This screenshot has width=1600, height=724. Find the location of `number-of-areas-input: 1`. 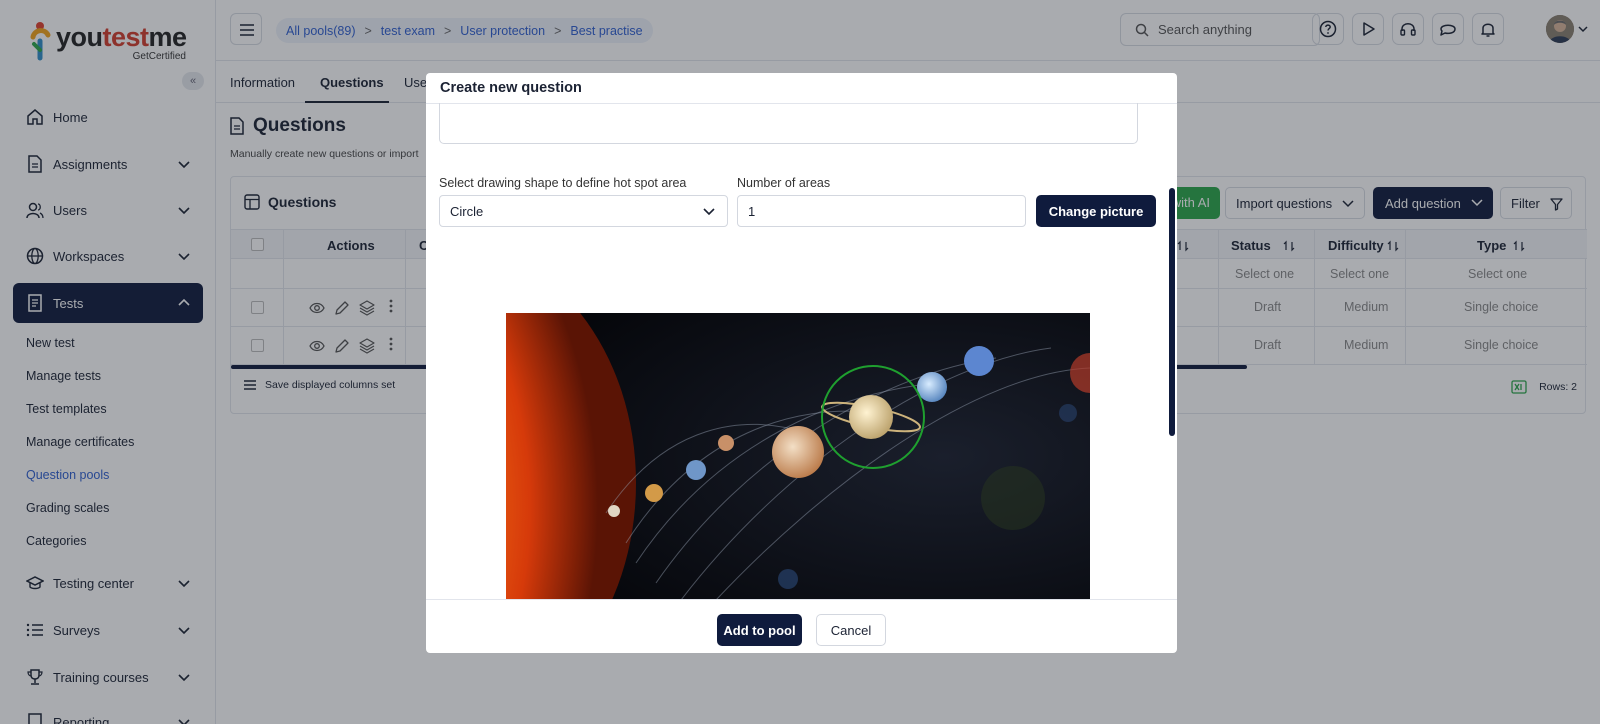

number-of-areas-input: 1 is located at coordinates (881, 211).